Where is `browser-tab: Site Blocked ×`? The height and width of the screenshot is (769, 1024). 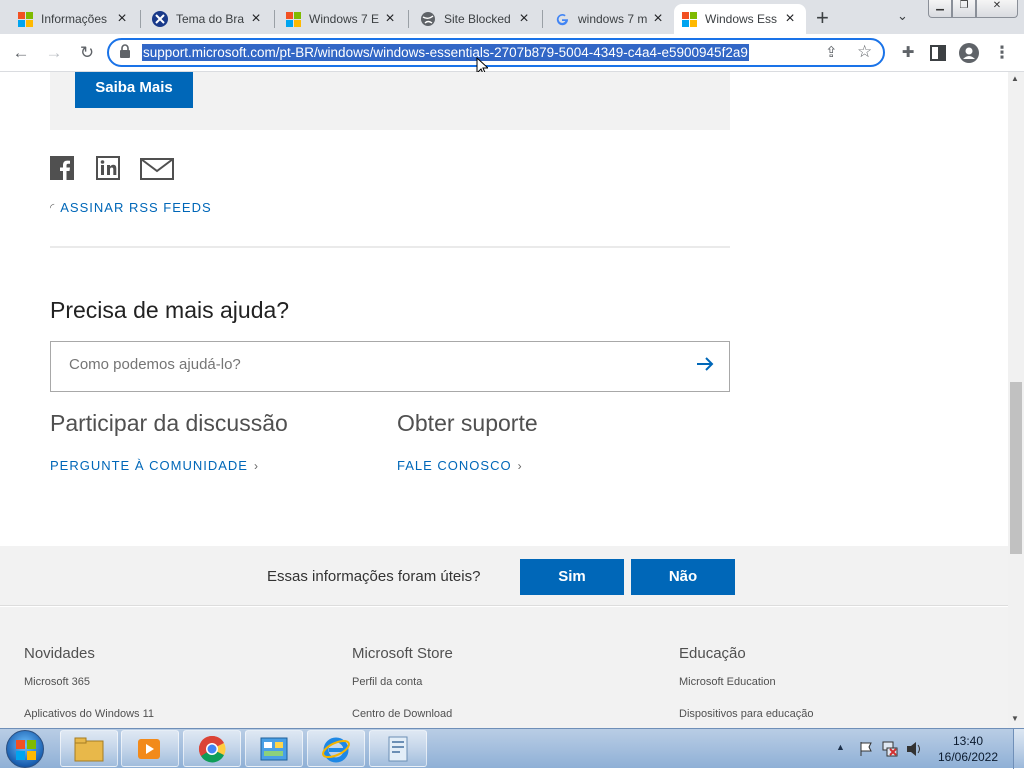
browser-tab: Site Blocked × is located at coordinates (476, 19).